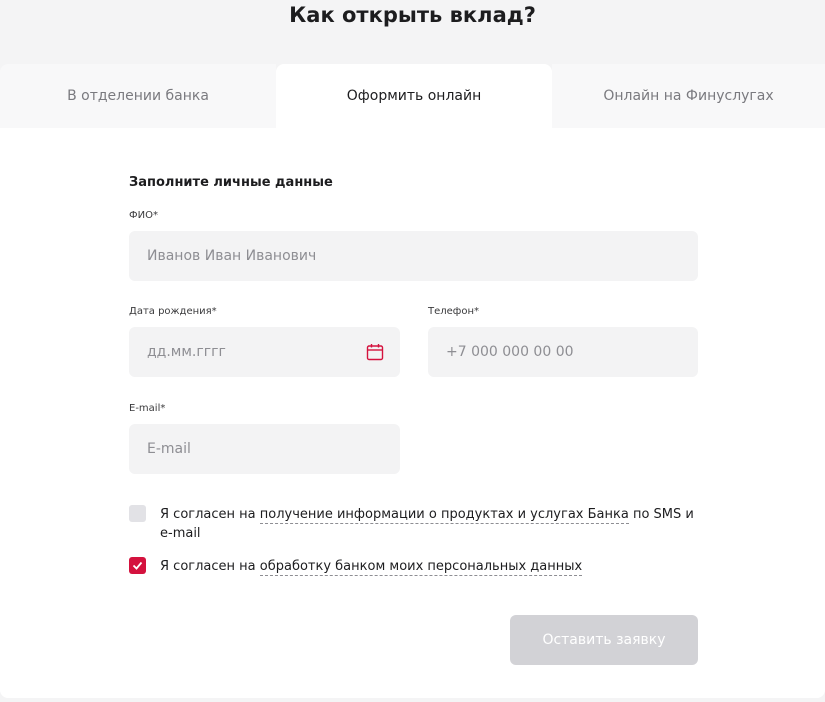  I want to click on birthdate-label: Дата рождения*, so click(173, 311).